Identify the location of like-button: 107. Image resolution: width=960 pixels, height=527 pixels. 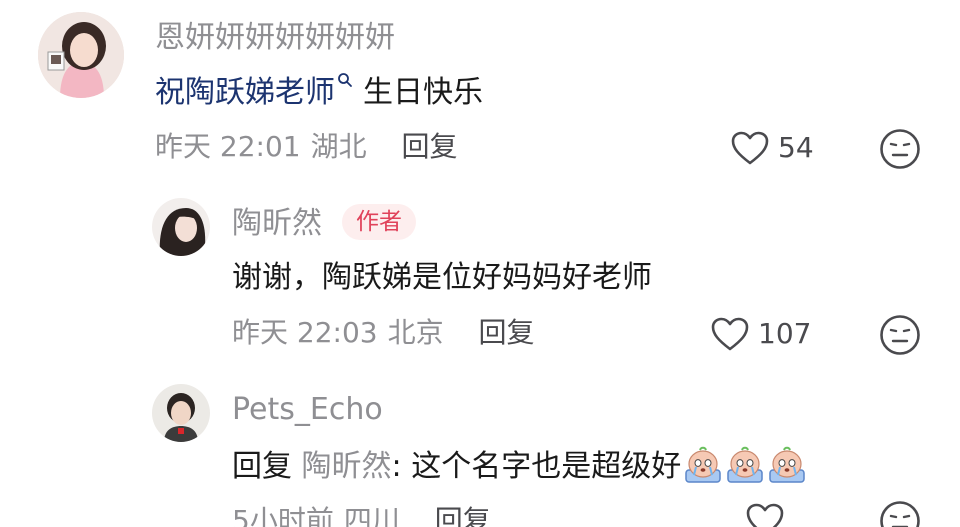
(760, 334).